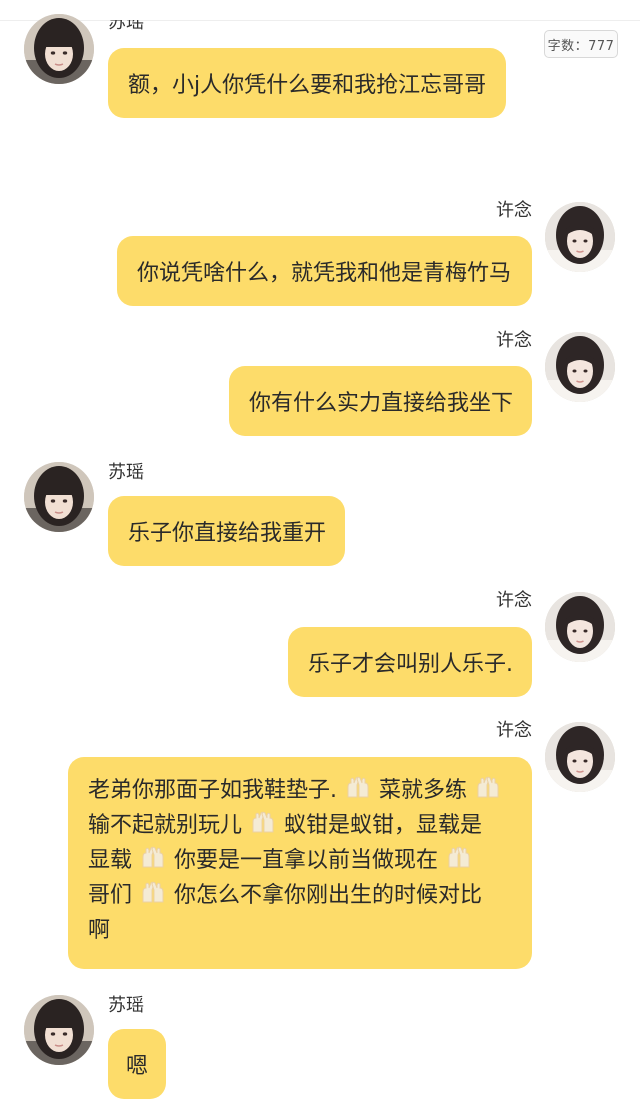  Describe the element at coordinates (212, 790) in the screenshot. I see `message-text: 老弟你那面子如我鞋垫子.` at that location.